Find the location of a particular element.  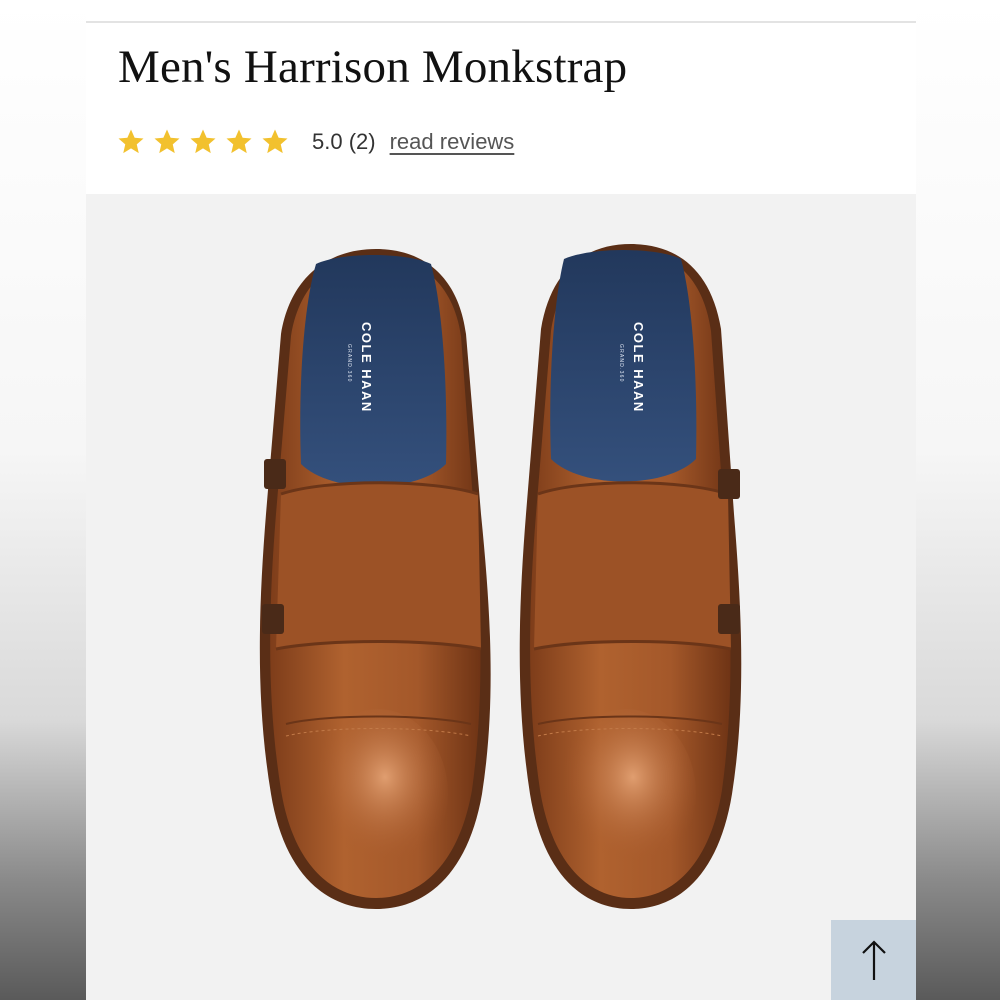

rating-score: 5.0 (2) is located at coordinates (344, 141).